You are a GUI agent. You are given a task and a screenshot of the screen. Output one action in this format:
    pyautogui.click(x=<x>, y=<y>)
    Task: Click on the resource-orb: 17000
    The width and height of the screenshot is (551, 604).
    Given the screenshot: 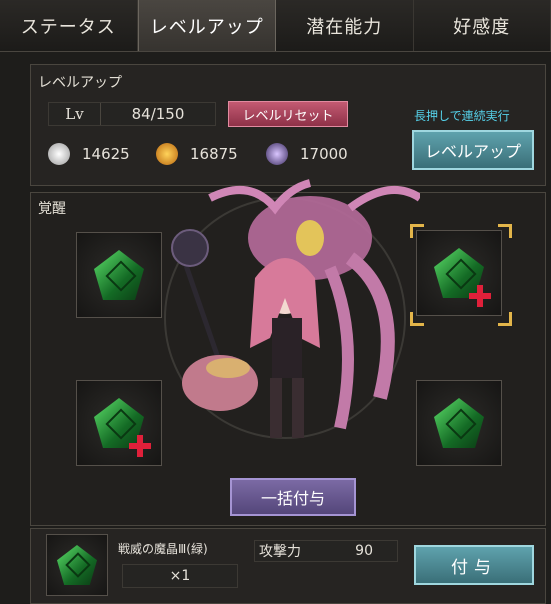 What is the action you would take?
    pyautogui.click(x=307, y=154)
    